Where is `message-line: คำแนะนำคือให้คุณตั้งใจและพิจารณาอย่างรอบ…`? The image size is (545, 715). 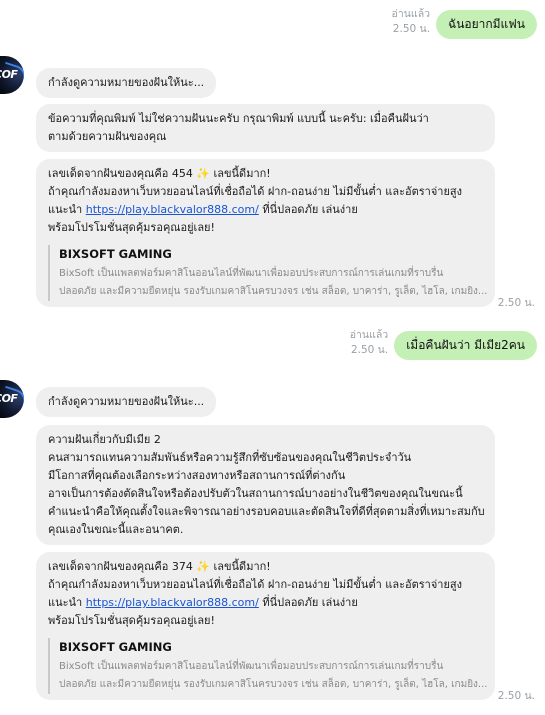 message-line: คำแนะนำคือให้คุณตั้งใจและพิจารณาอย่างรอบ… is located at coordinates (266, 511).